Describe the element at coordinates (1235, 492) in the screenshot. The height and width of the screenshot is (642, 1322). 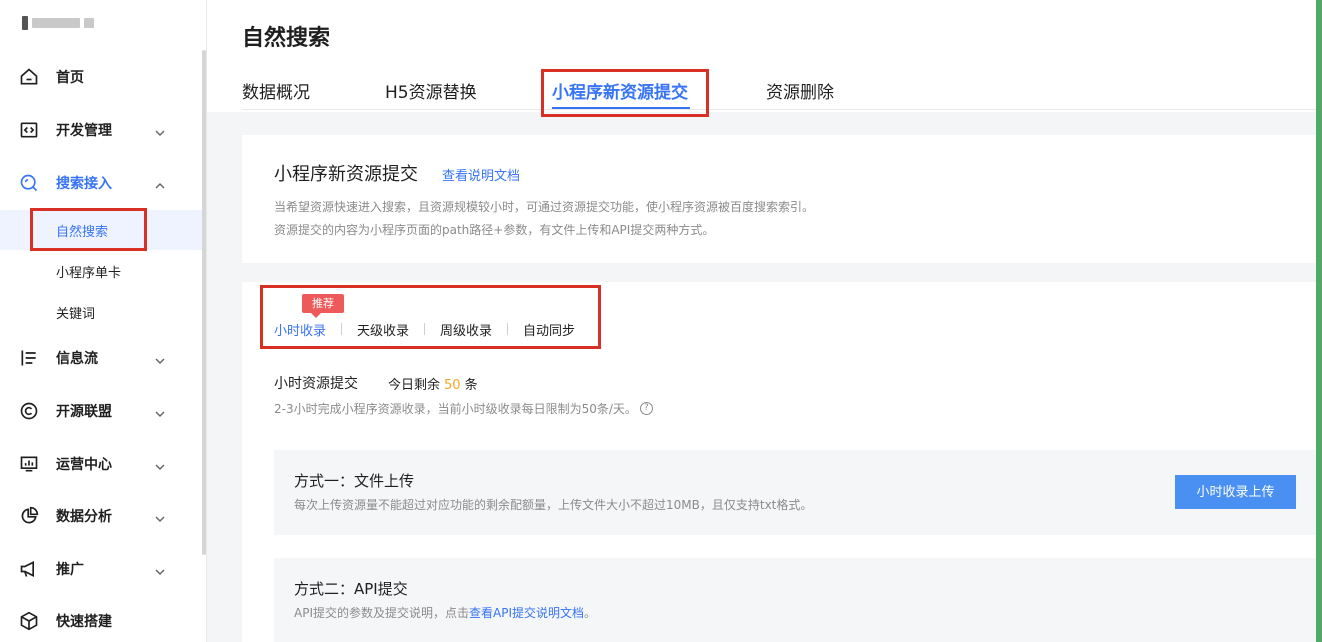
I see `hourly-upload-button: 小时收录上传` at that location.